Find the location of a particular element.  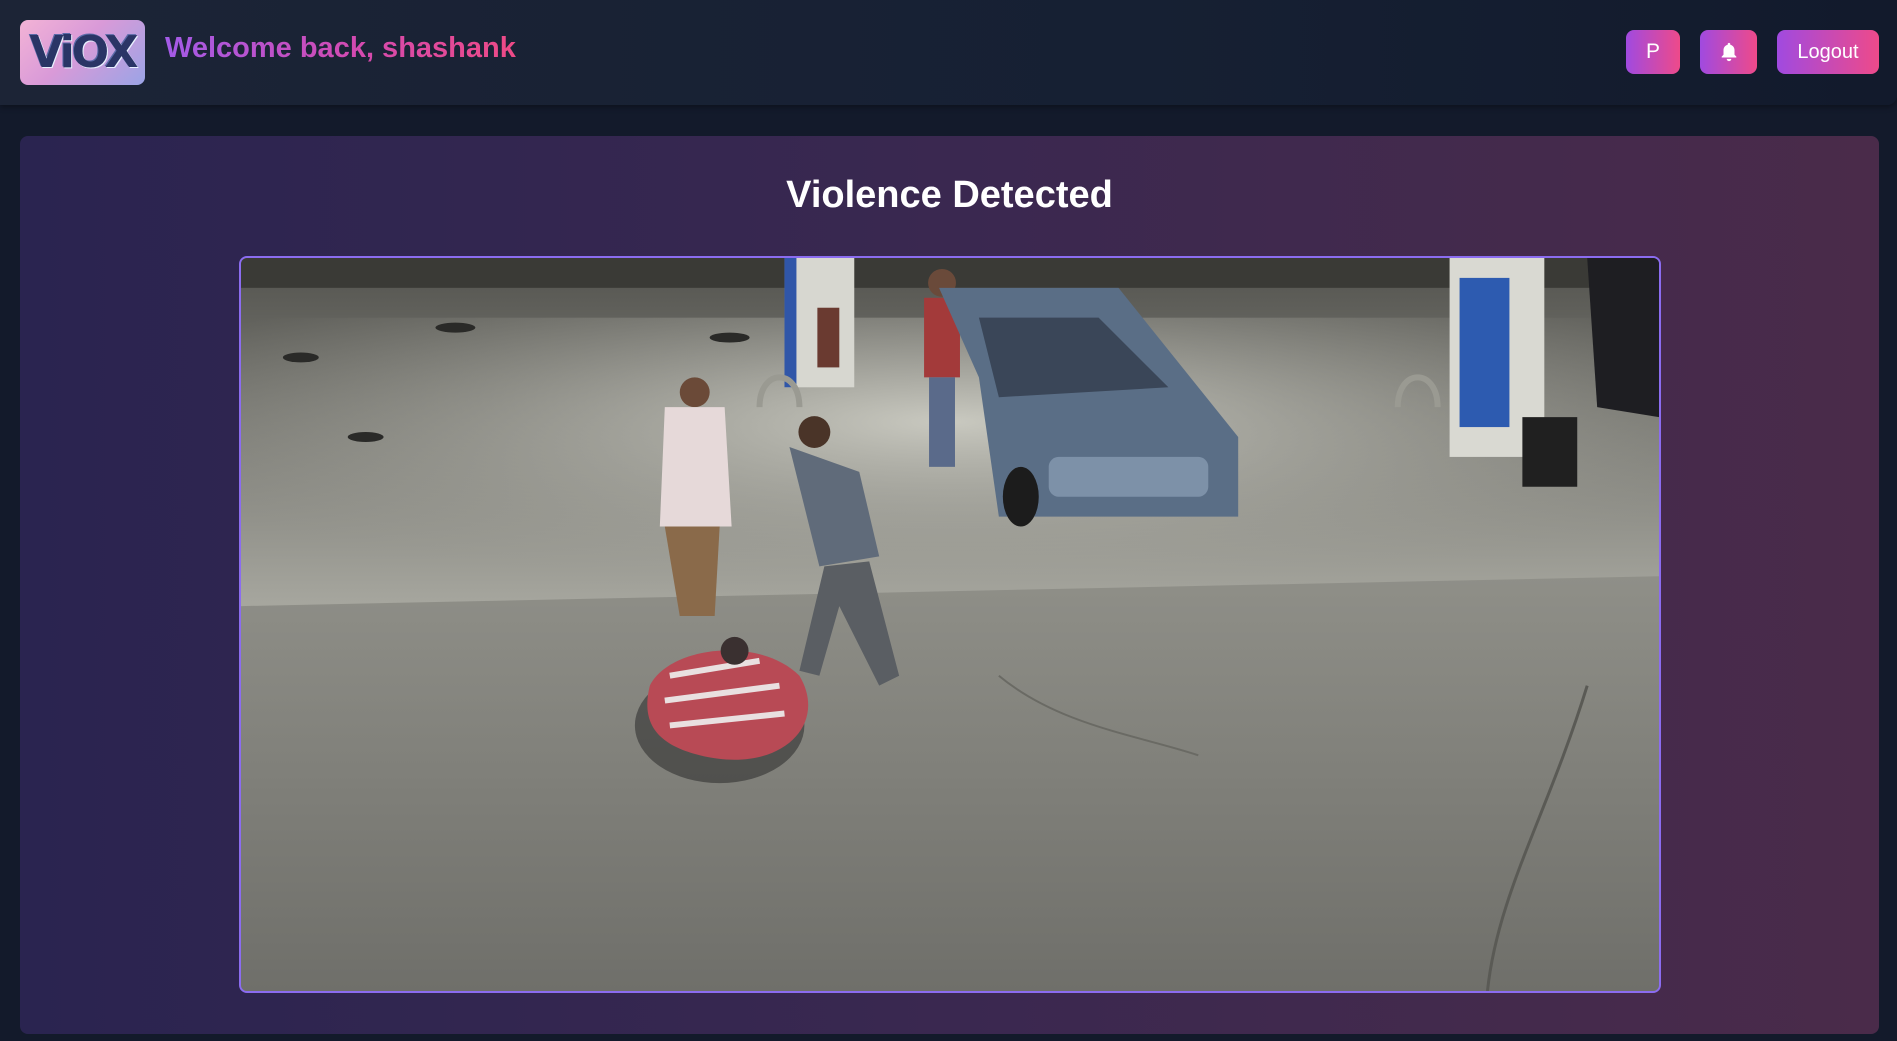

profile-button-label: P is located at coordinates (1652, 51).